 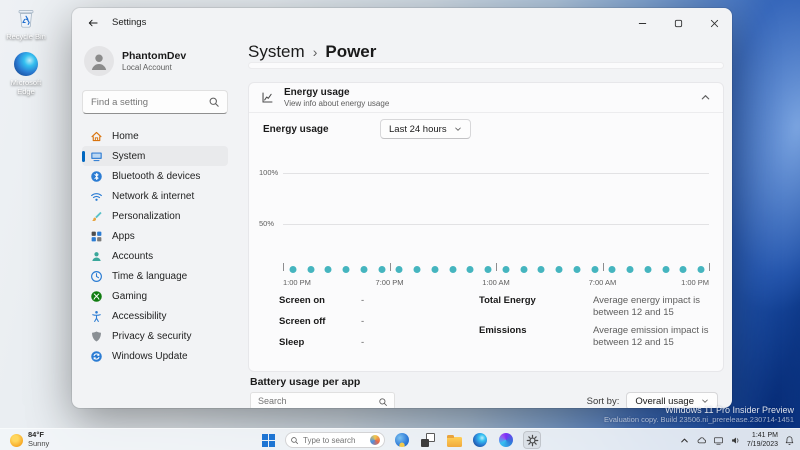 What do you see at coordinates (701, 440) in the screenshot?
I see `onedrive-icon` at bounding box center [701, 440].